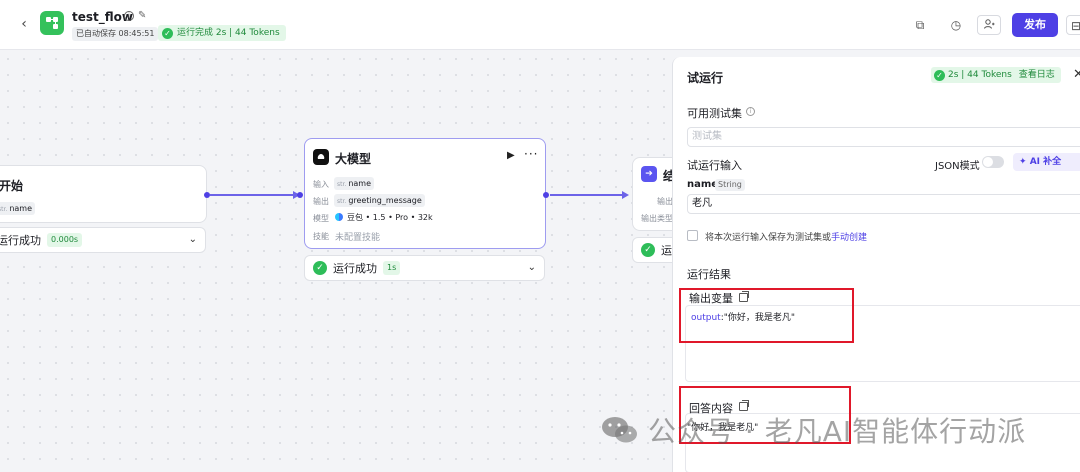  Describe the element at coordinates (321, 201) in the screenshot. I see `output-label: 输出` at that location.